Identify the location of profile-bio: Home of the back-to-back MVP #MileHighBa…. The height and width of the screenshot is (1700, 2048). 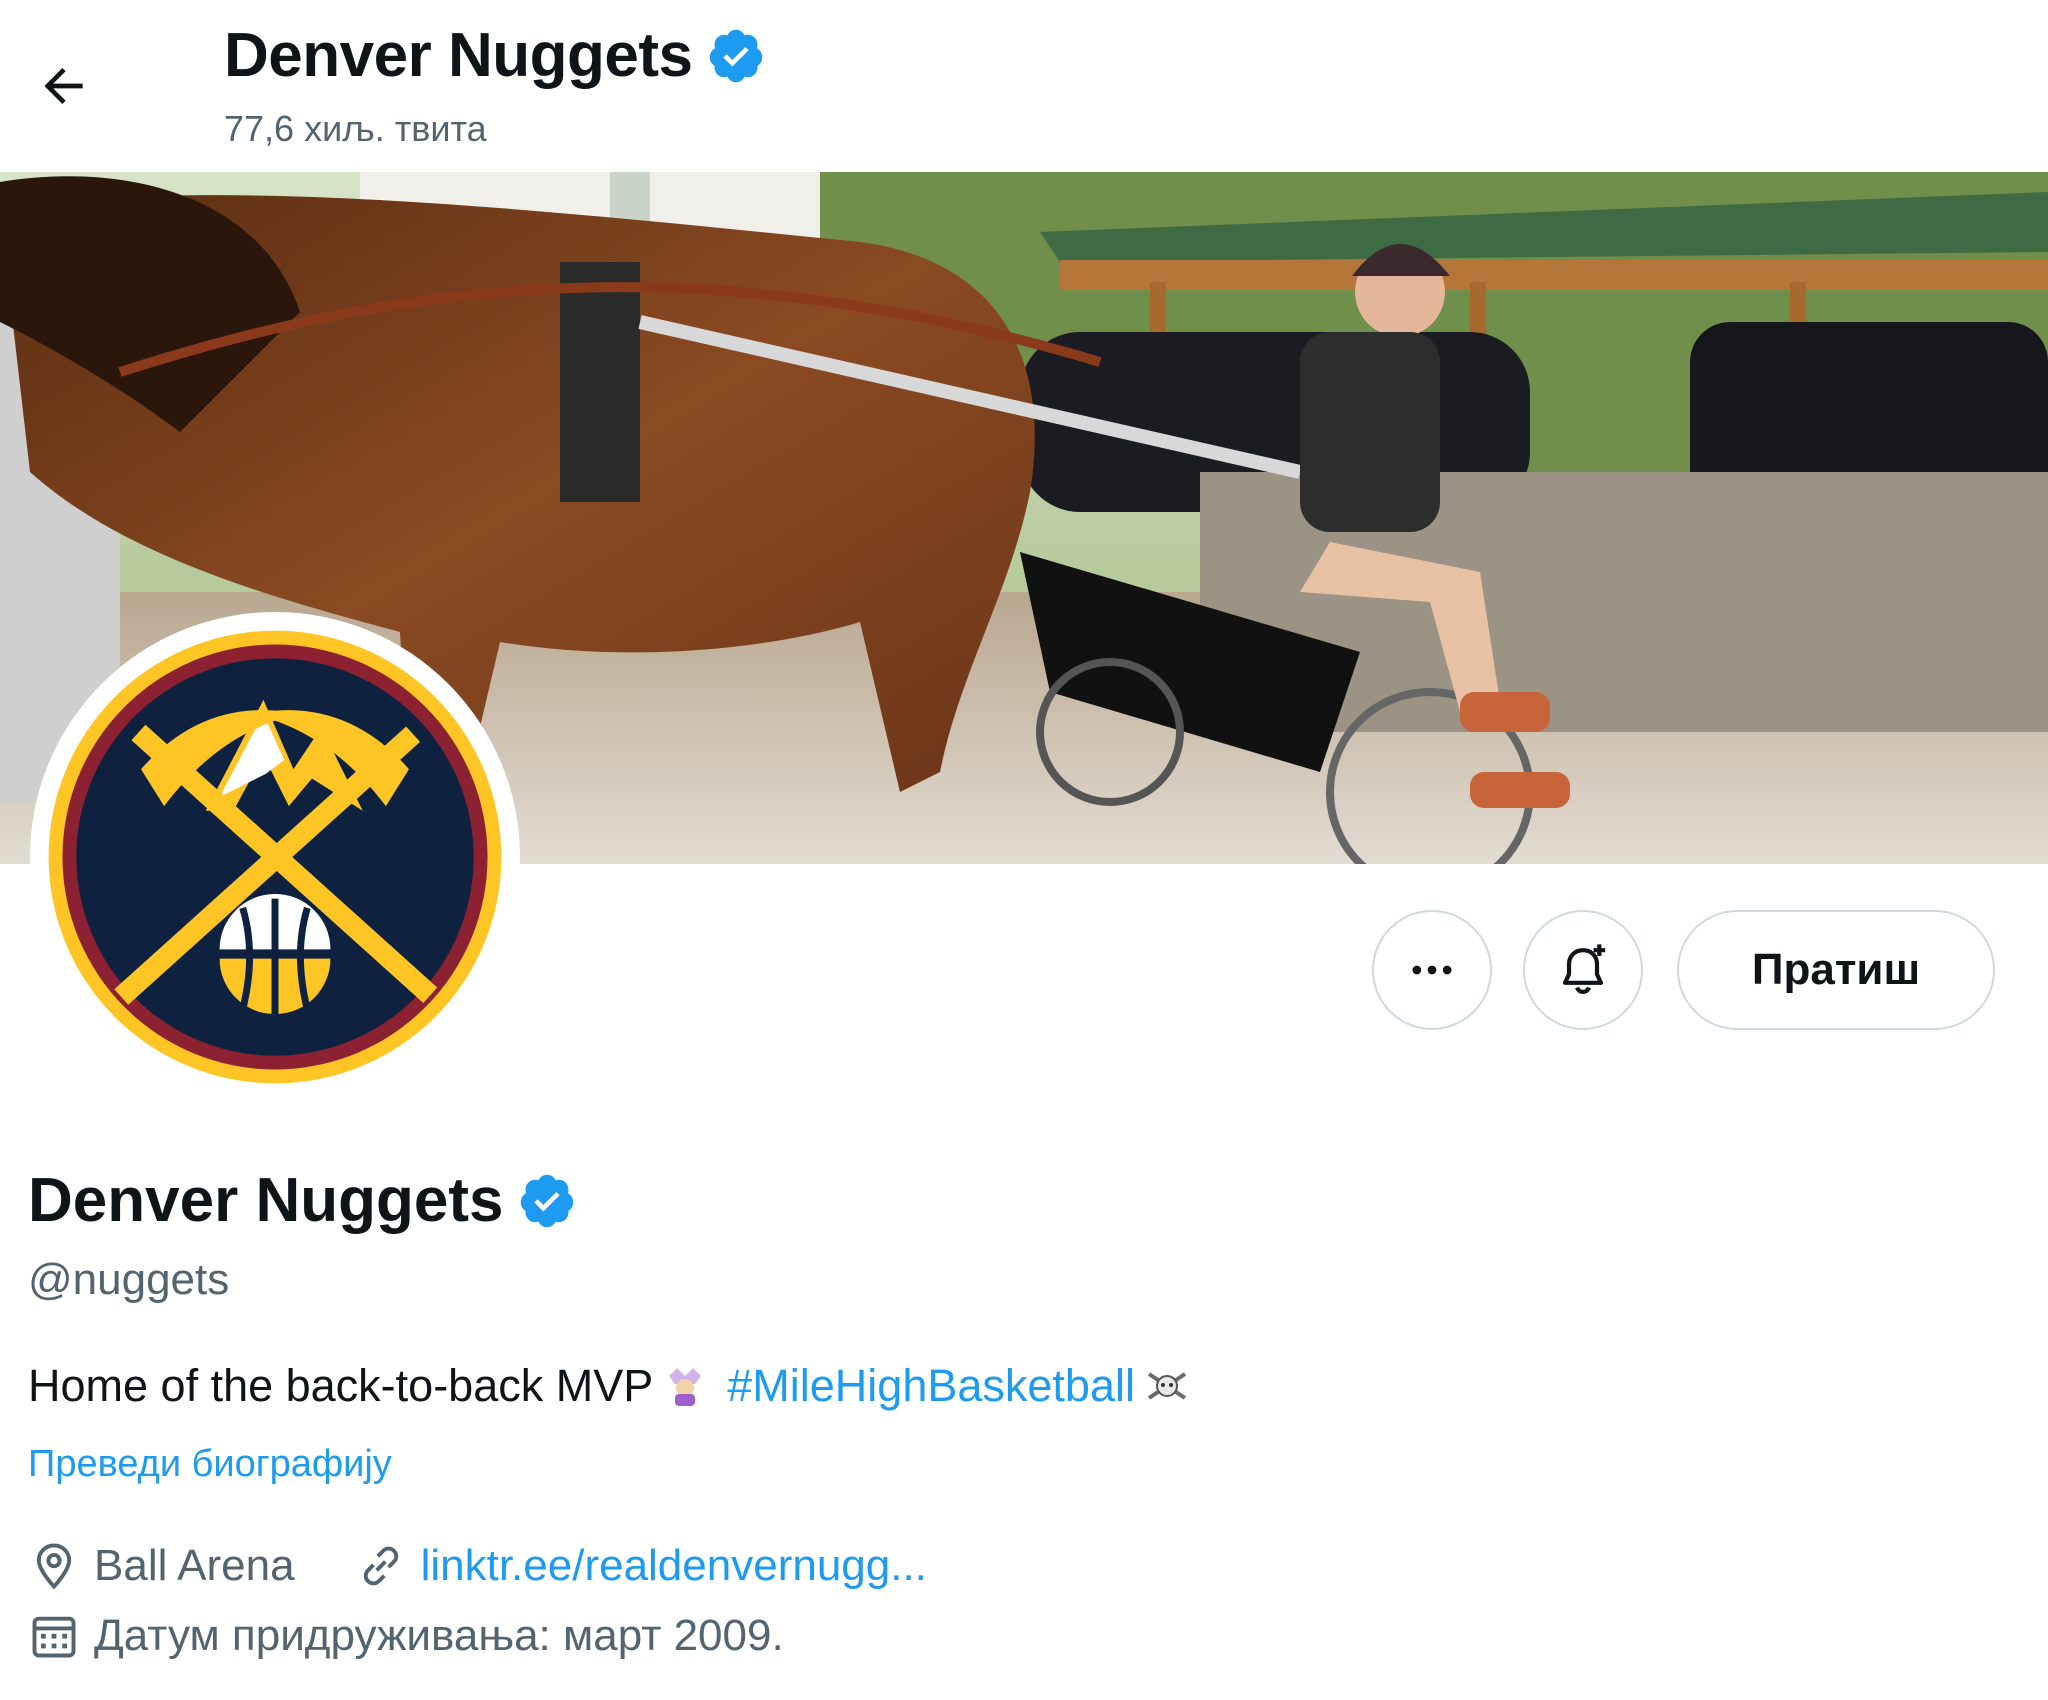
(609, 1386).